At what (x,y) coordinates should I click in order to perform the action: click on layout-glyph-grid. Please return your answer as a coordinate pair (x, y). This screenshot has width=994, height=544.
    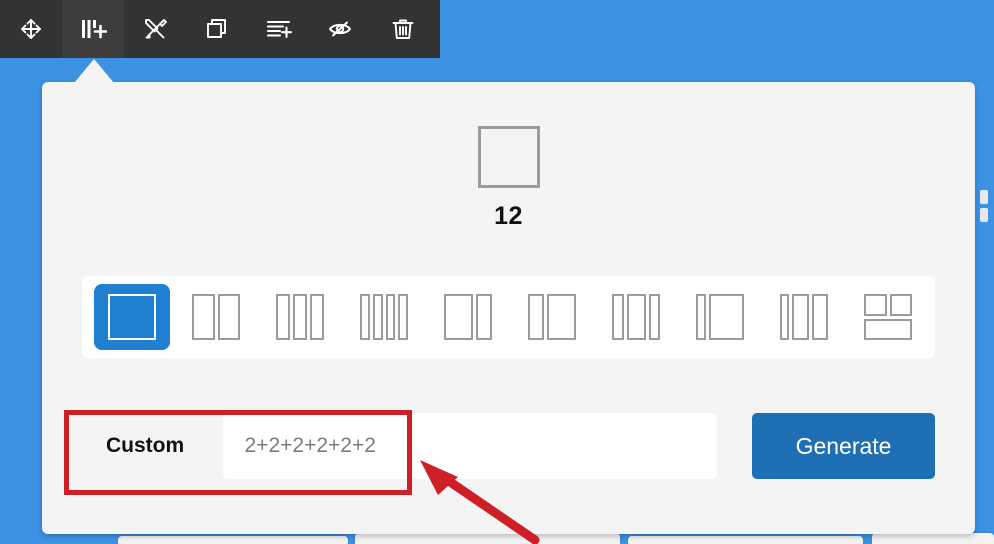
    Looking at the image, I should click on (888, 317).